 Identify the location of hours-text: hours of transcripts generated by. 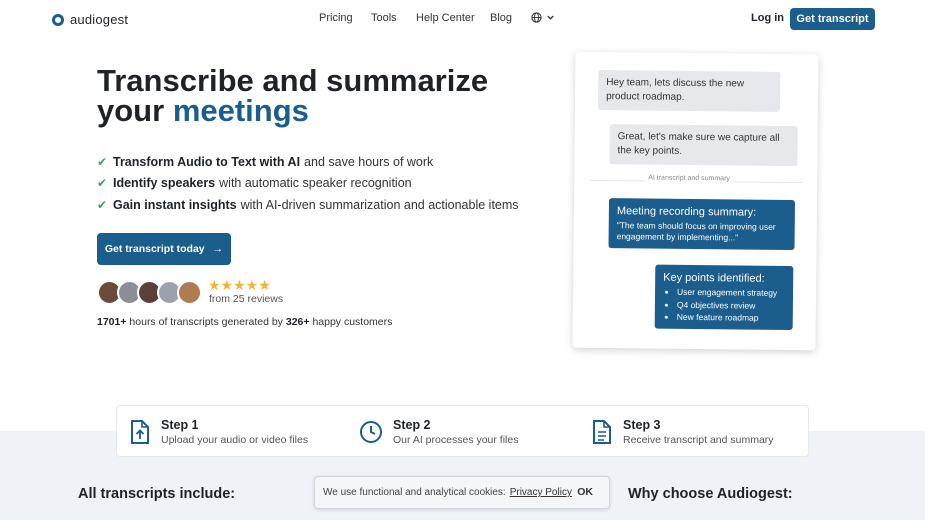
(206, 322).